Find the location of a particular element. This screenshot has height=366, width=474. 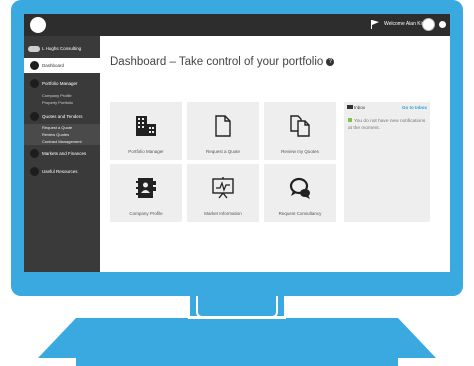

tile-review-quotes: Review my Quotes is located at coordinates (300, 131).